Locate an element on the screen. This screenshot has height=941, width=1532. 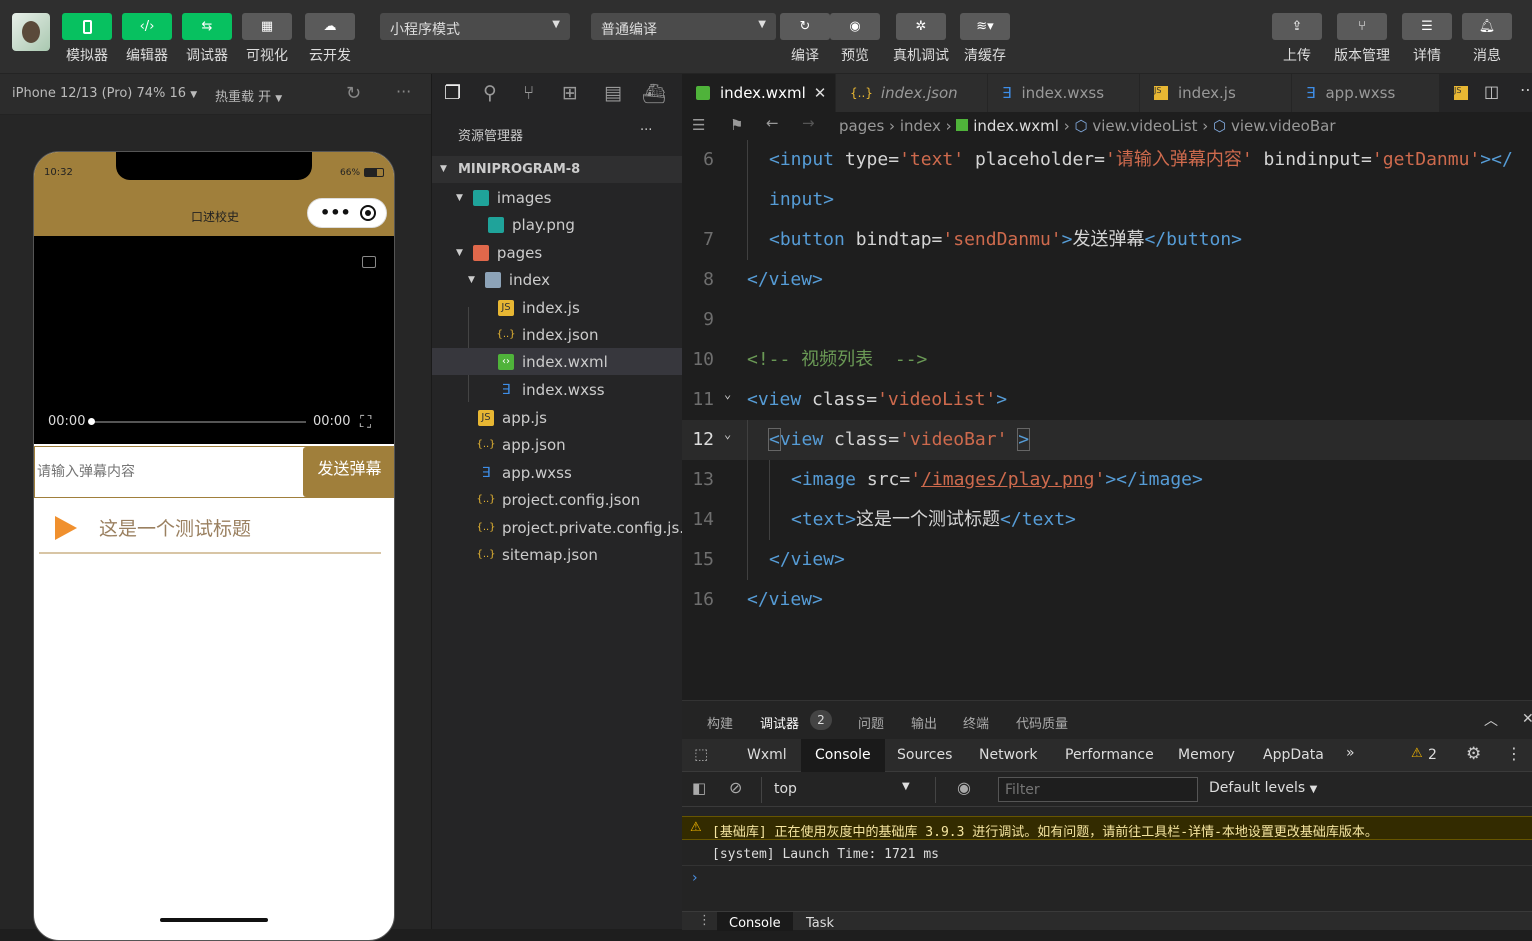
hotreload-select: 热重载 开 ▼ is located at coordinates (248, 95).